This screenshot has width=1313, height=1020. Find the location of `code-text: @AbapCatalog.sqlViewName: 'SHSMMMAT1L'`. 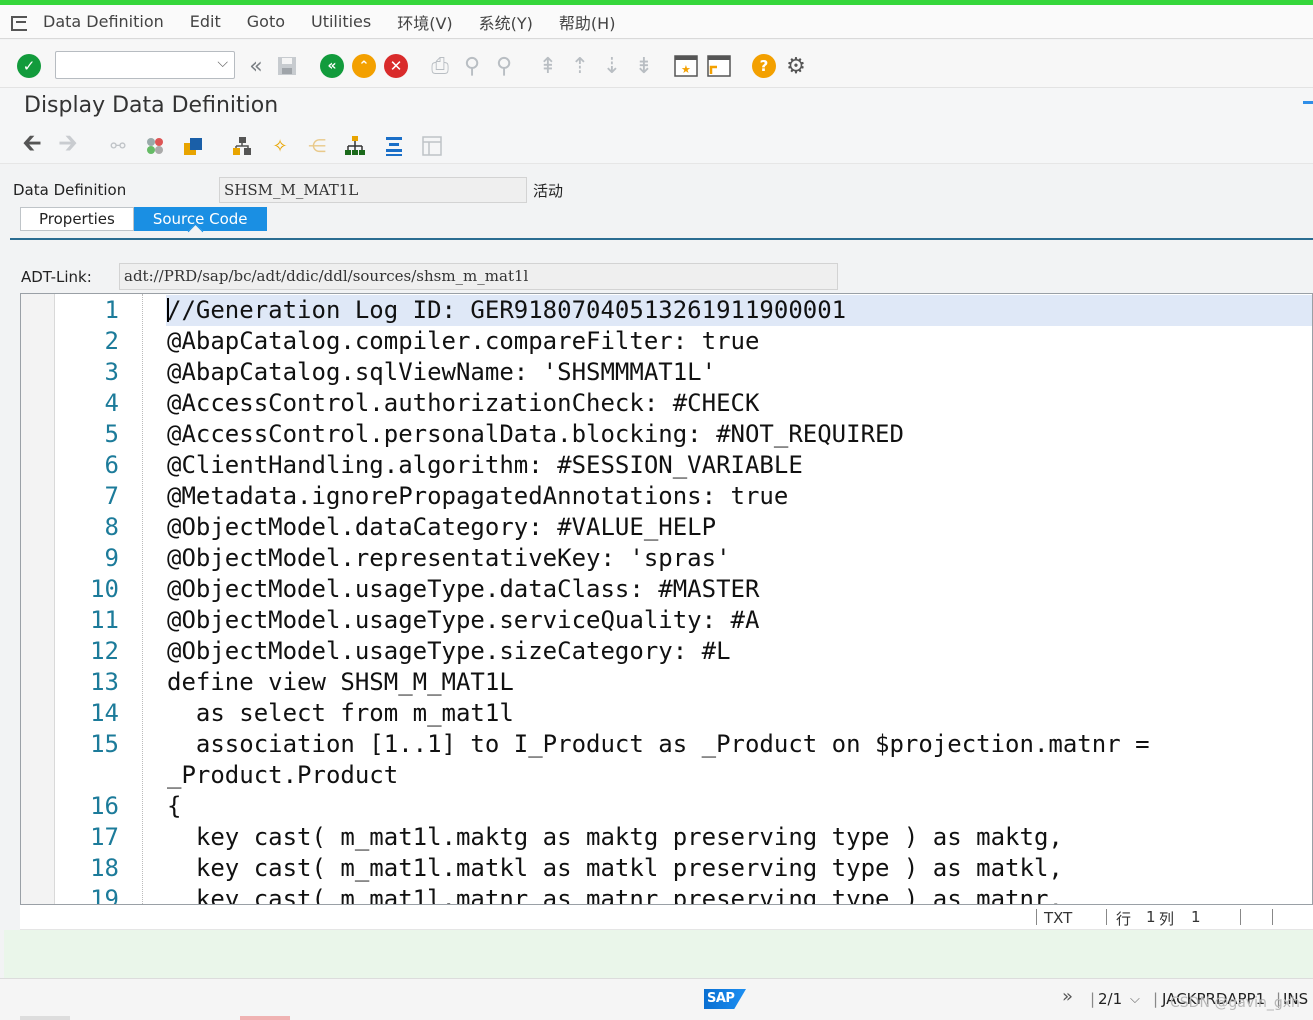

code-text: @AbapCatalog.sqlViewName: 'SHSMMMAT1L' is located at coordinates (442, 372).